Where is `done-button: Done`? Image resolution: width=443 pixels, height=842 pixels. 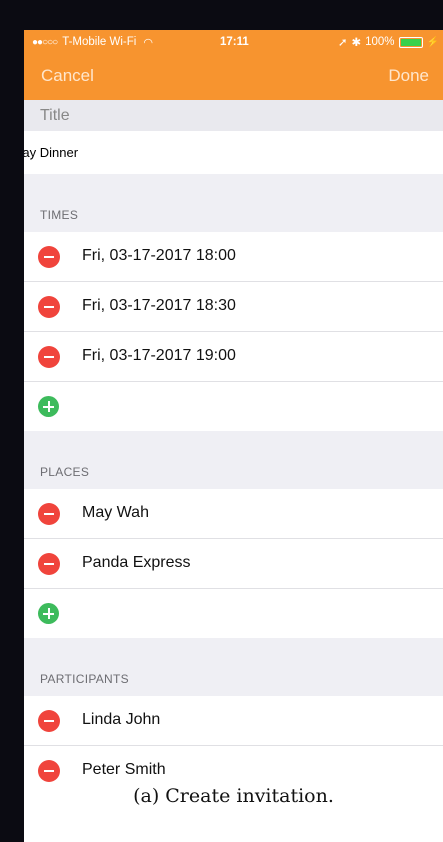 done-button: Done is located at coordinates (408, 76).